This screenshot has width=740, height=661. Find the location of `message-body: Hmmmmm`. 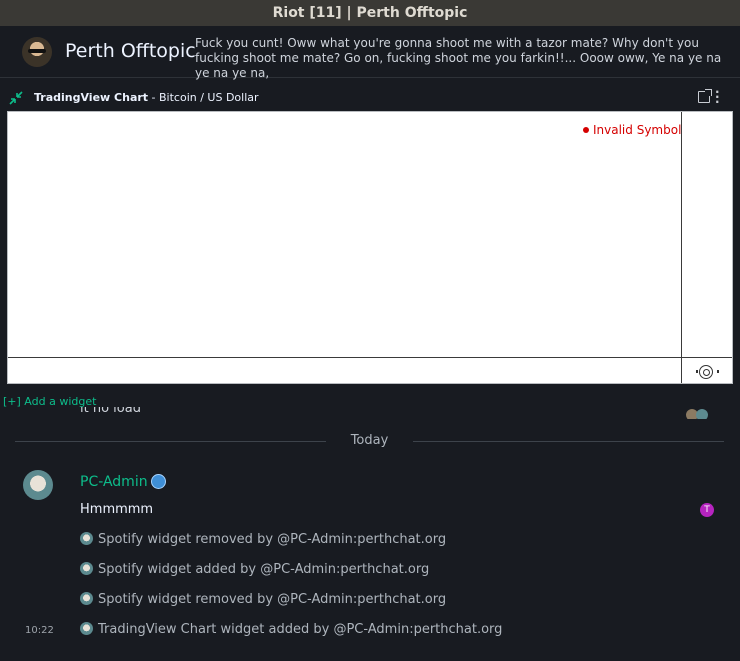

message-body: Hmmmmm is located at coordinates (117, 509).